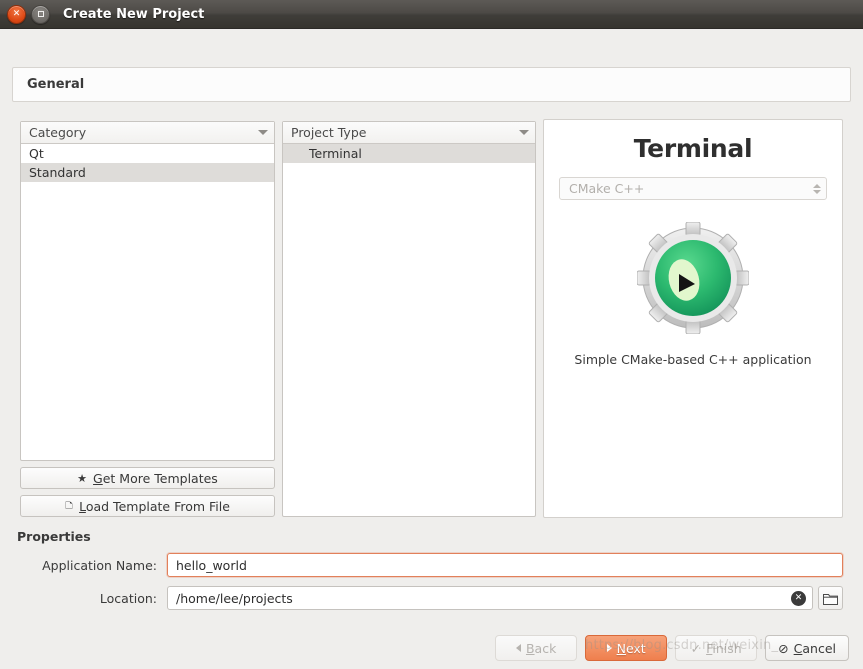 The height and width of the screenshot is (669, 863). I want to click on window-title: Create New Project, so click(134, 14).